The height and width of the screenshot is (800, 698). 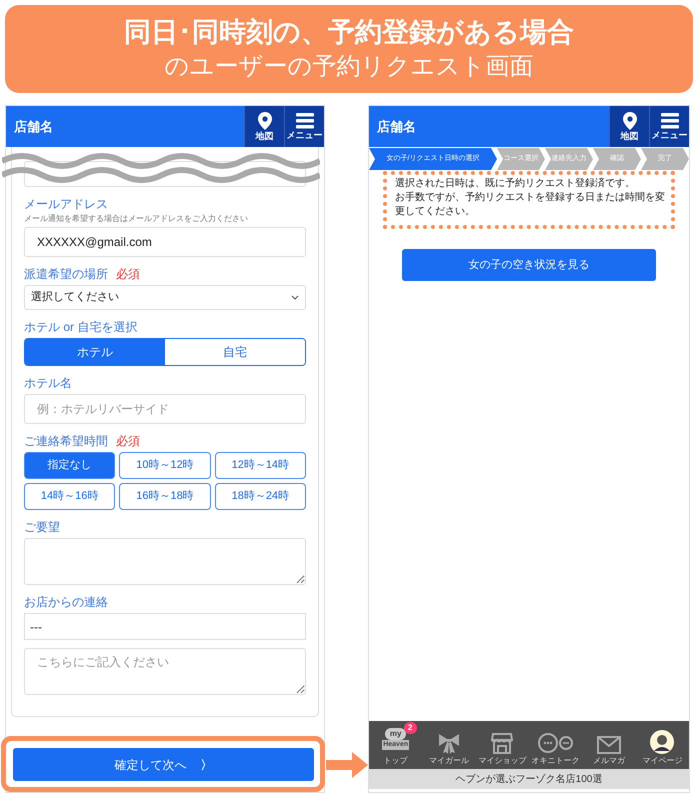 What do you see at coordinates (502, 761) in the screenshot?
I see `nav-label: マイショップ` at bounding box center [502, 761].